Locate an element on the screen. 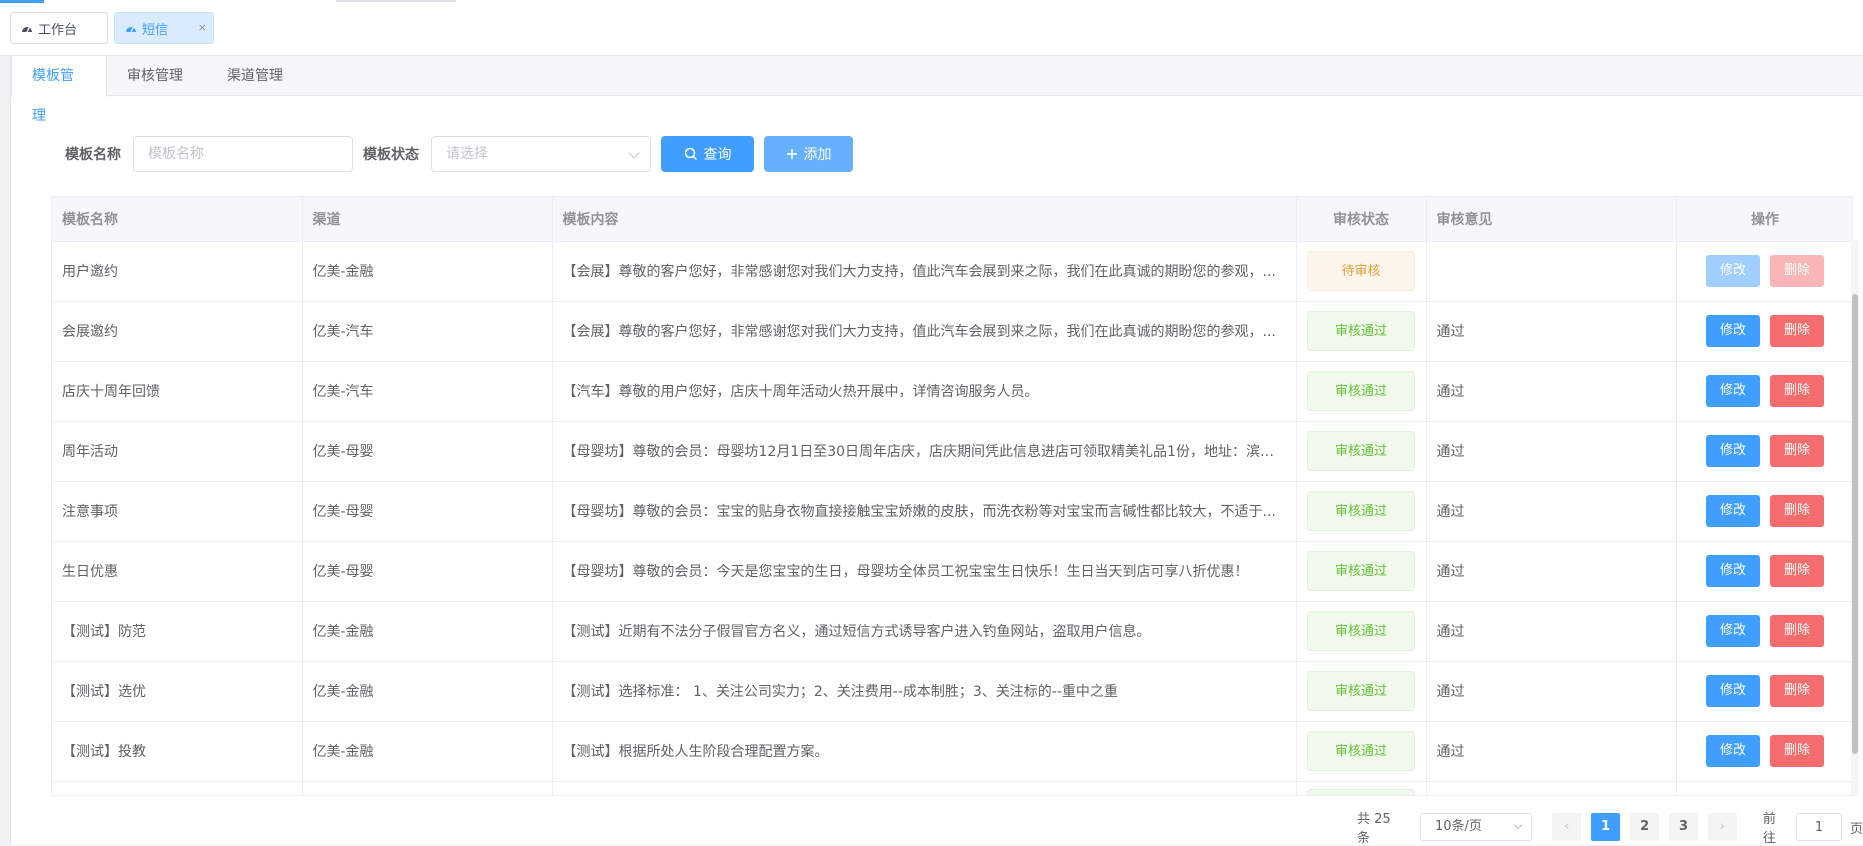 This screenshot has width=1863, height=846. content-cell: 【汽车】尊敬的用户您好，店庆十周年活动火热开展中，详情咨询服务人员。 is located at coordinates (924, 391).